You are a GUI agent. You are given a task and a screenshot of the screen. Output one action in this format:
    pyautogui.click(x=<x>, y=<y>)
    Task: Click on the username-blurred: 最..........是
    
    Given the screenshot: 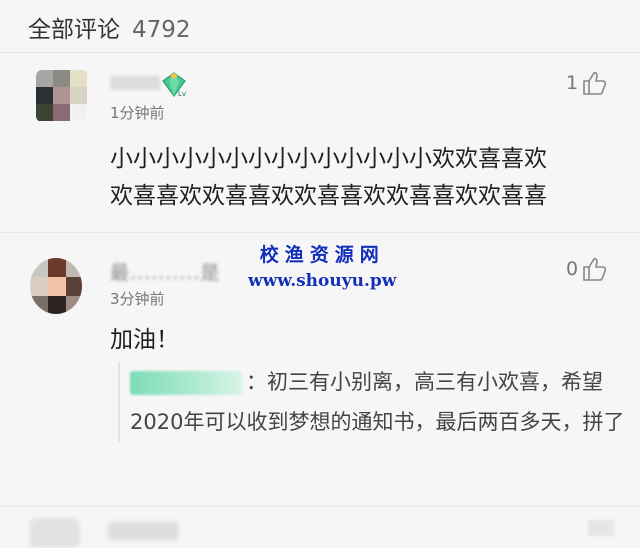 What is the action you would take?
    pyautogui.click(x=165, y=271)
    